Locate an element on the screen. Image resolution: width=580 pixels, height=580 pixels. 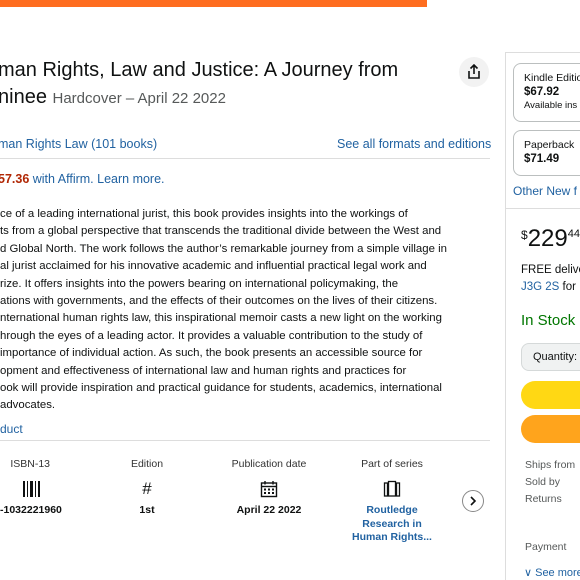
buybox-price: $22944 is located at coordinates (550, 239).